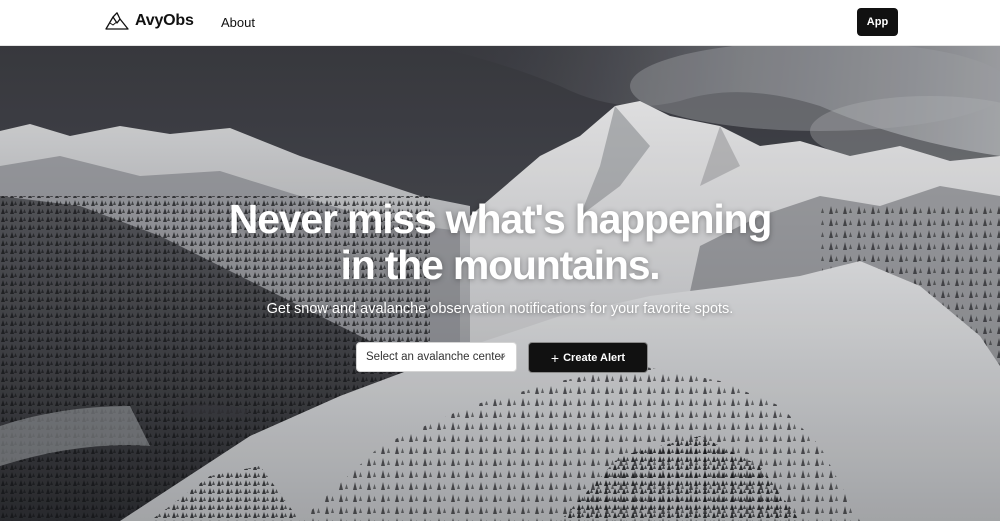  I want to click on plus-icon: +, so click(555, 357).